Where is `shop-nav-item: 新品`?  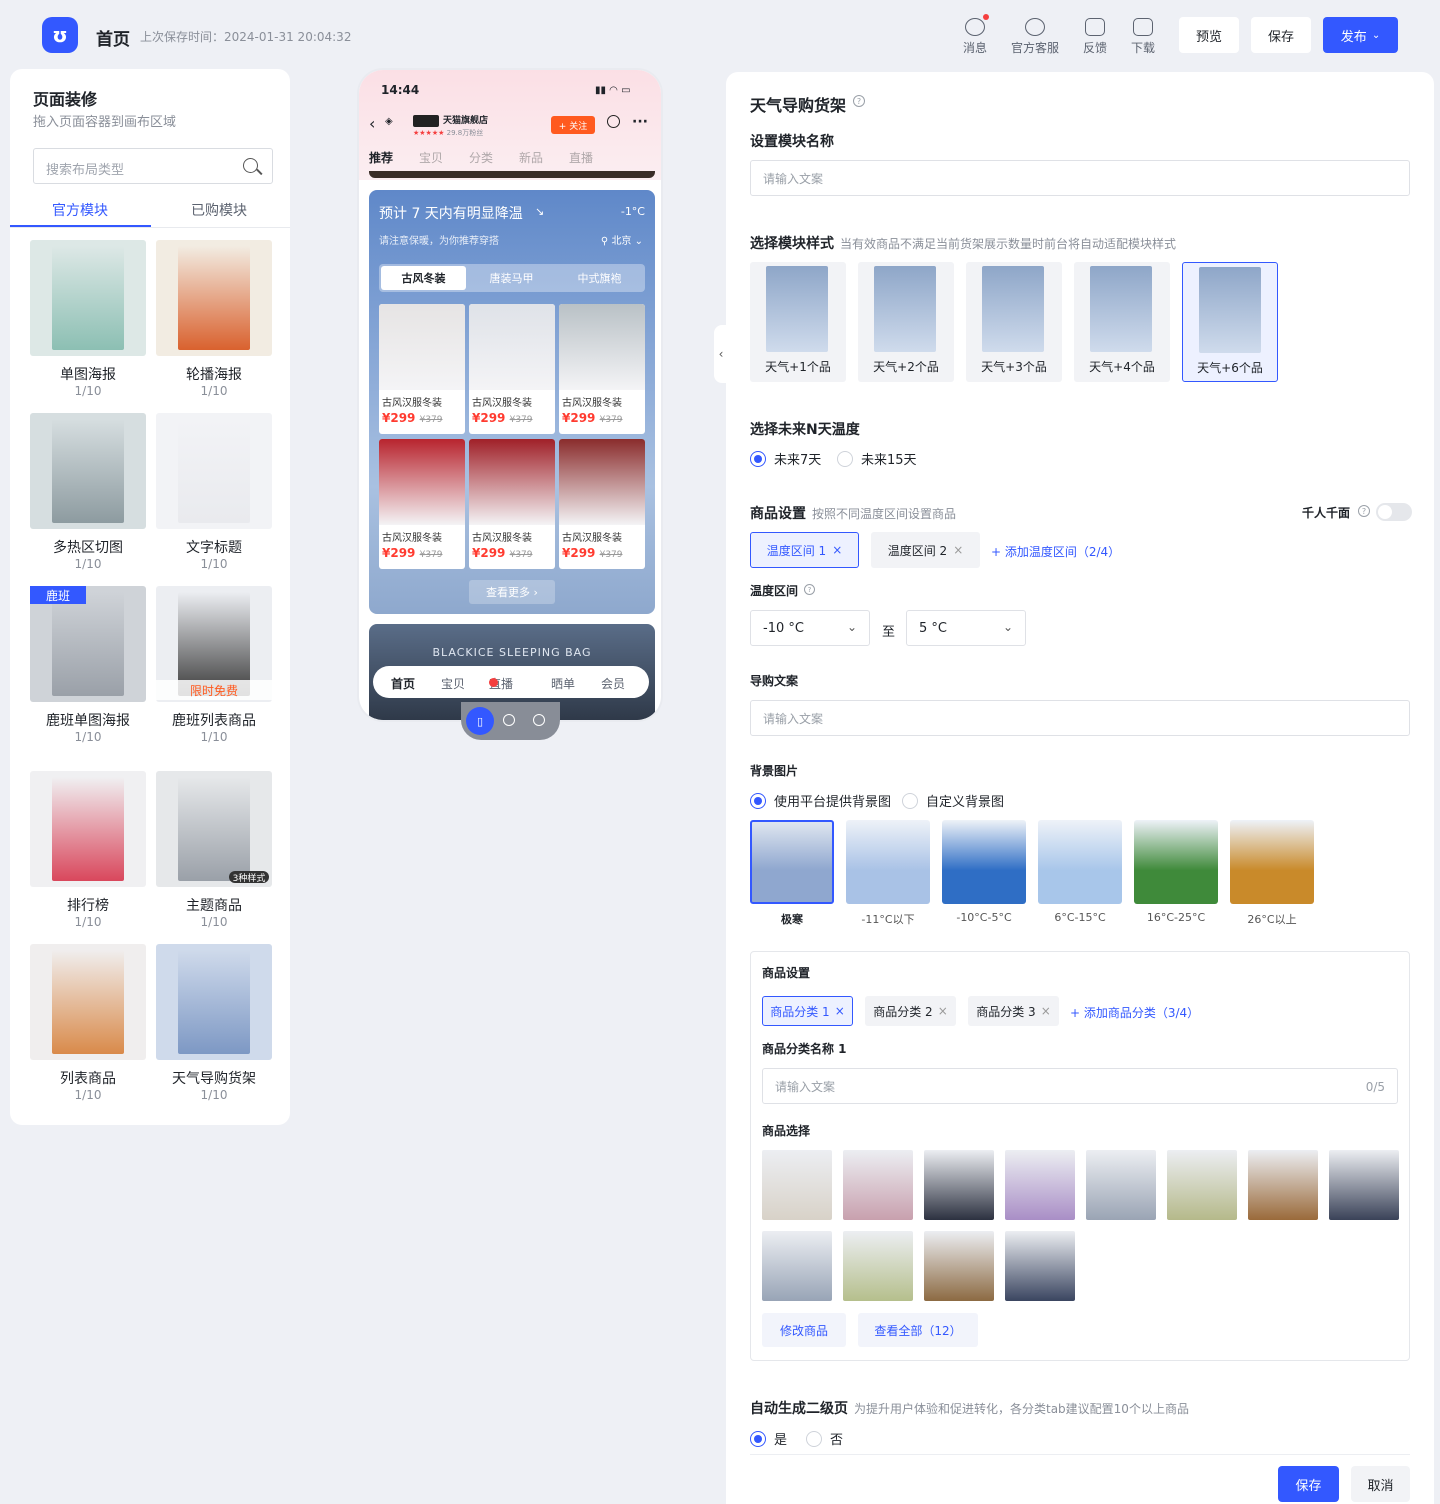 shop-nav-item: 新品 is located at coordinates (531, 157).